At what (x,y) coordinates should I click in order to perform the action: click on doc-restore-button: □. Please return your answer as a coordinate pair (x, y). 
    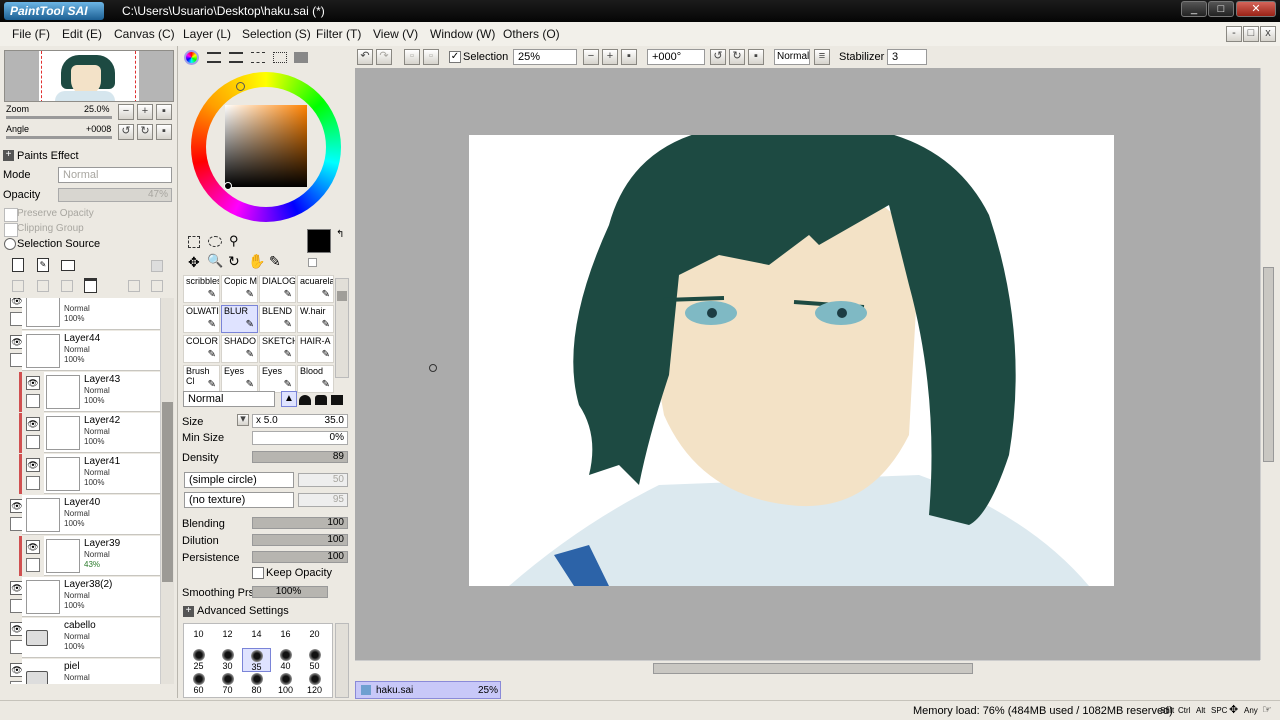
    Looking at the image, I should click on (1251, 34).